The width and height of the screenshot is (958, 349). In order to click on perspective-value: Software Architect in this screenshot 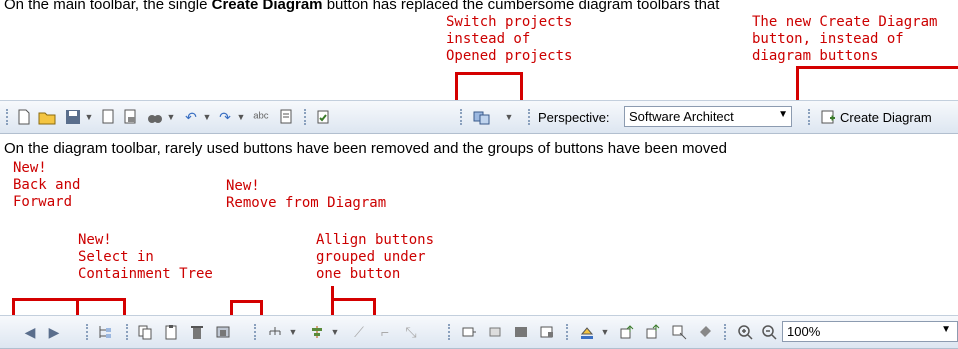, I will do `click(681, 116)`.